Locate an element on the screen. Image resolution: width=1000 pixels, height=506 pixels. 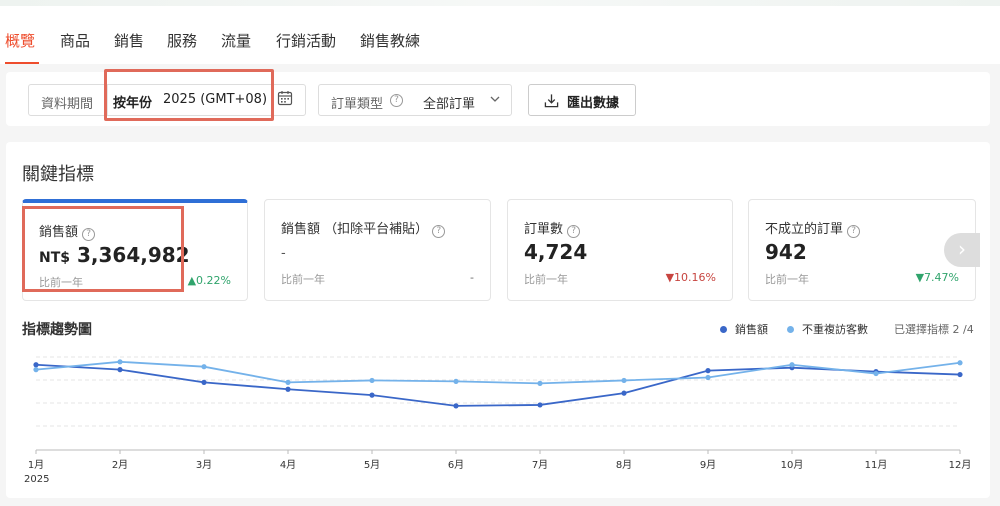
x-tick-label: 10月 is located at coordinates (792, 465).